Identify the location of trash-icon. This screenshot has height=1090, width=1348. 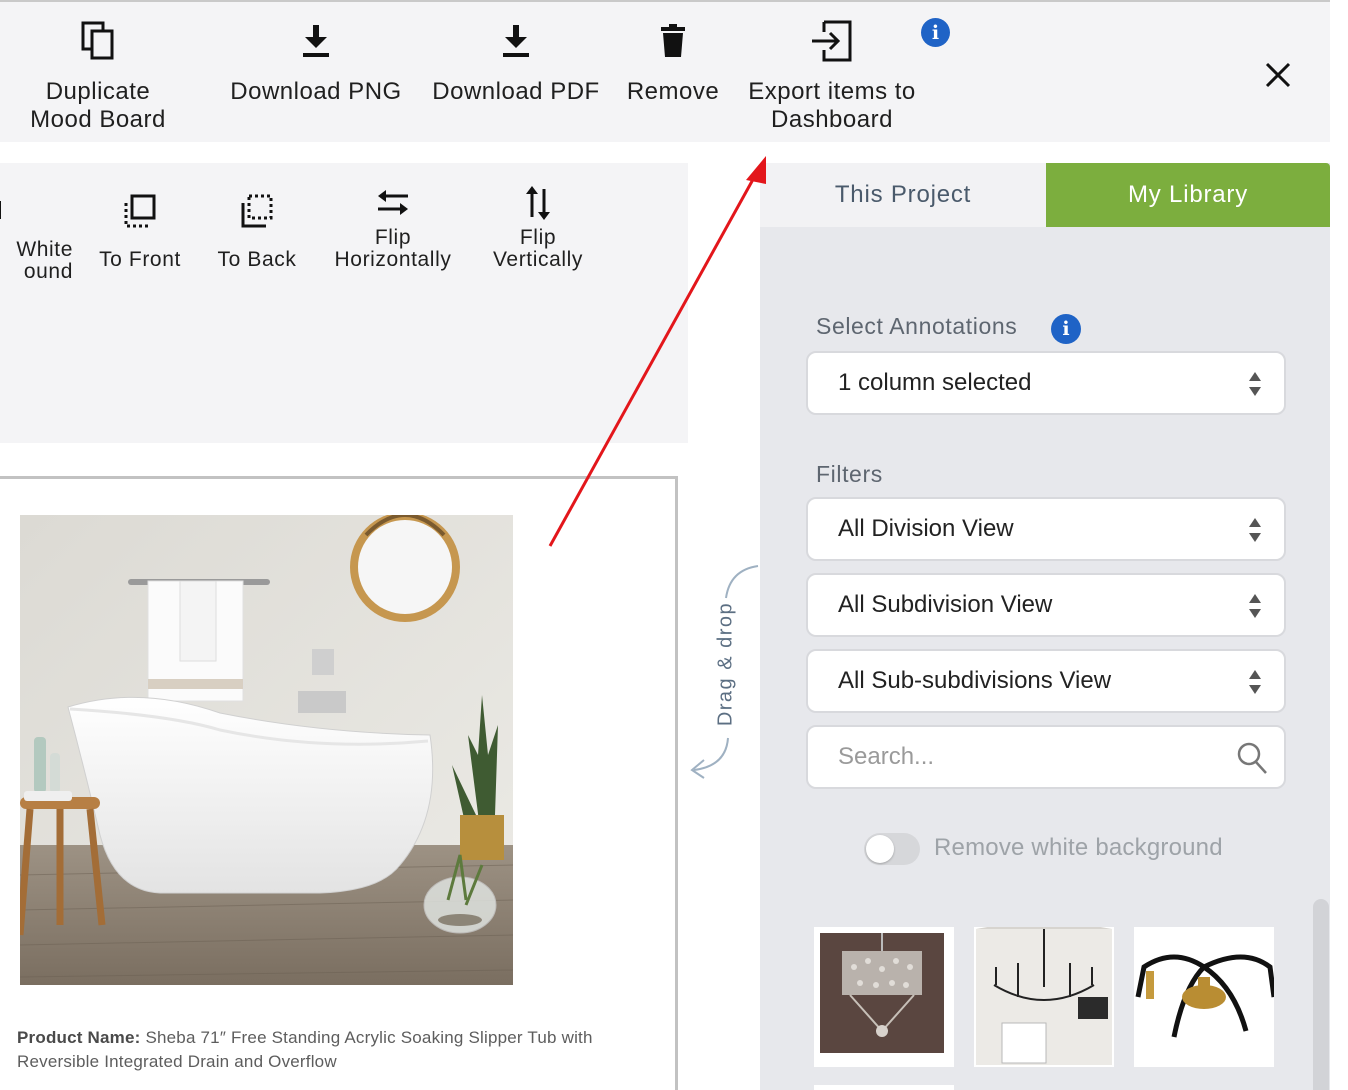
(673, 41).